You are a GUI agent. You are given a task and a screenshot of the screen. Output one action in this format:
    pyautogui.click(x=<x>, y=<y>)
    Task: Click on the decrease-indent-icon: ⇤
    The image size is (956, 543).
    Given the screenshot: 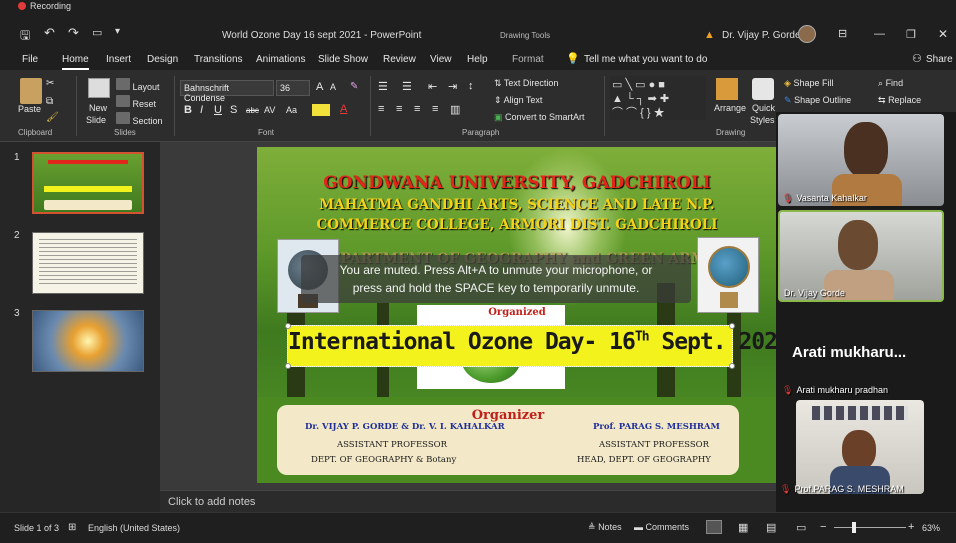 What is the action you would take?
    pyautogui.click(x=432, y=86)
    